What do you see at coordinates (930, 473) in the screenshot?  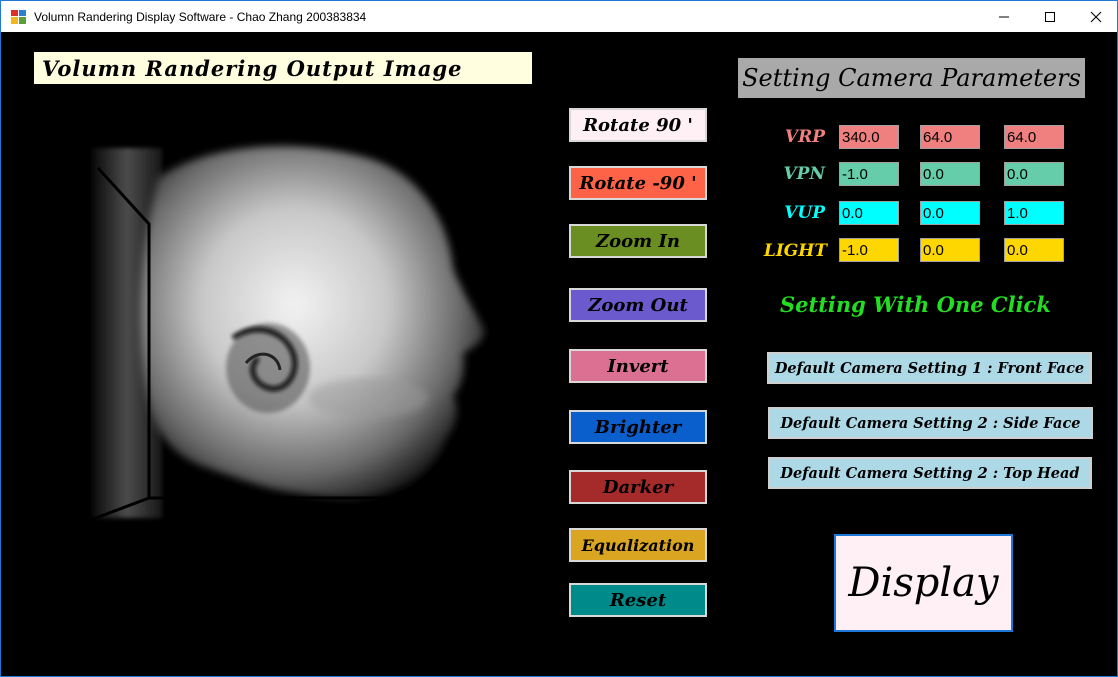 I see `preset-top-head-button: Default Camera Setting 2 : Top Head` at bounding box center [930, 473].